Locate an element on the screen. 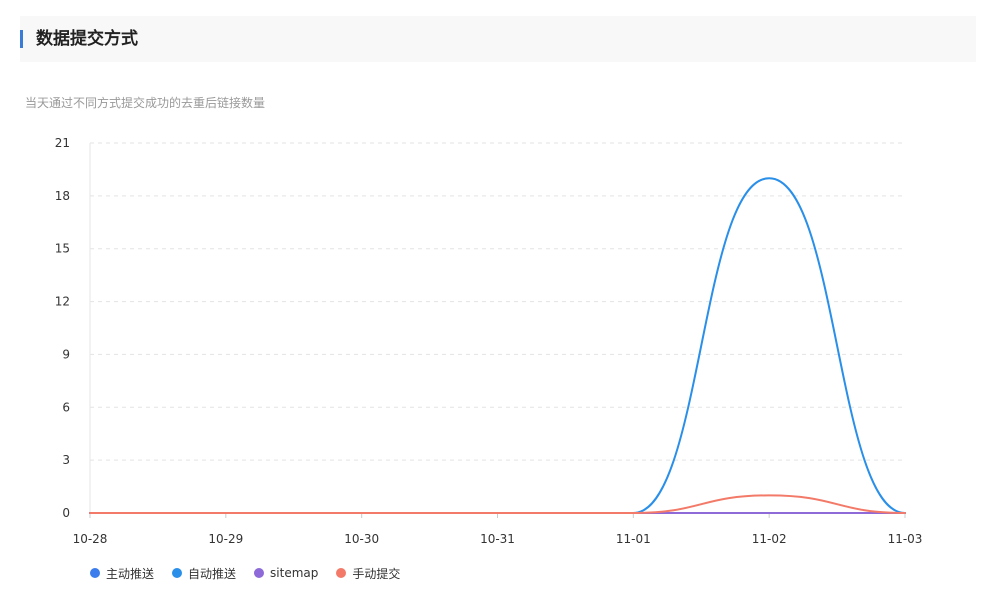  legend-label: 自动推送 is located at coordinates (212, 573).